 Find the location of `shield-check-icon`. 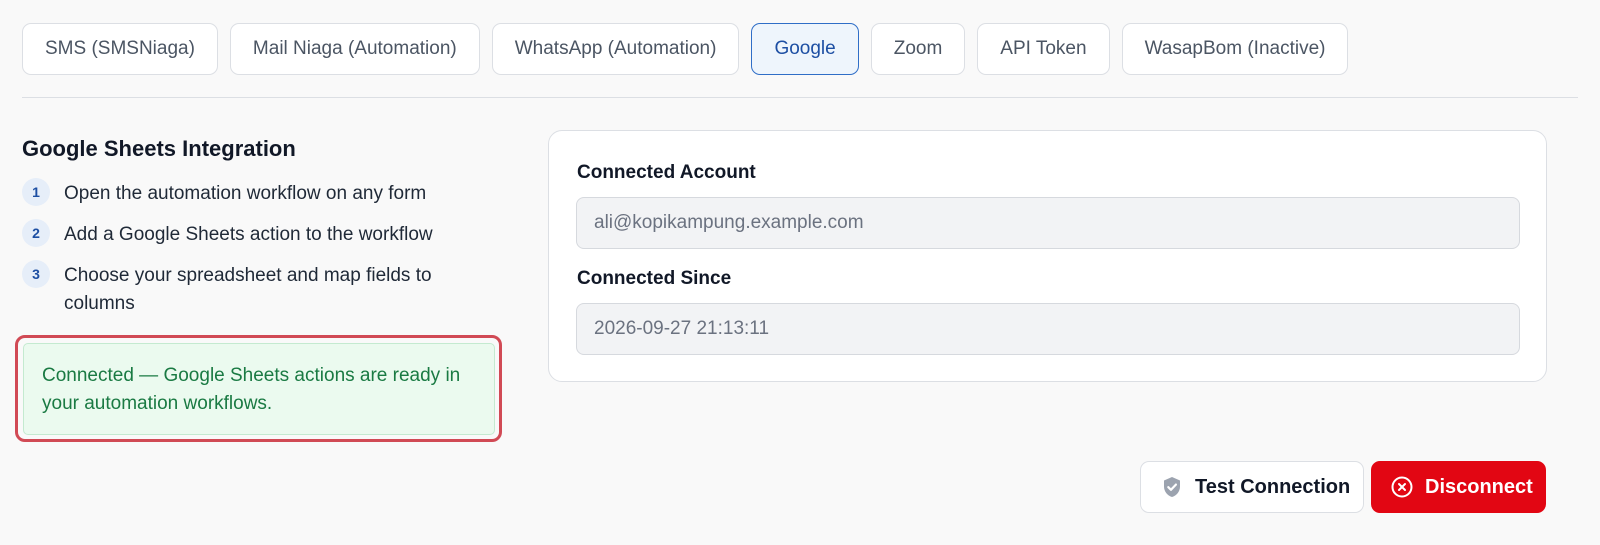

shield-check-icon is located at coordinates (1172, 487).